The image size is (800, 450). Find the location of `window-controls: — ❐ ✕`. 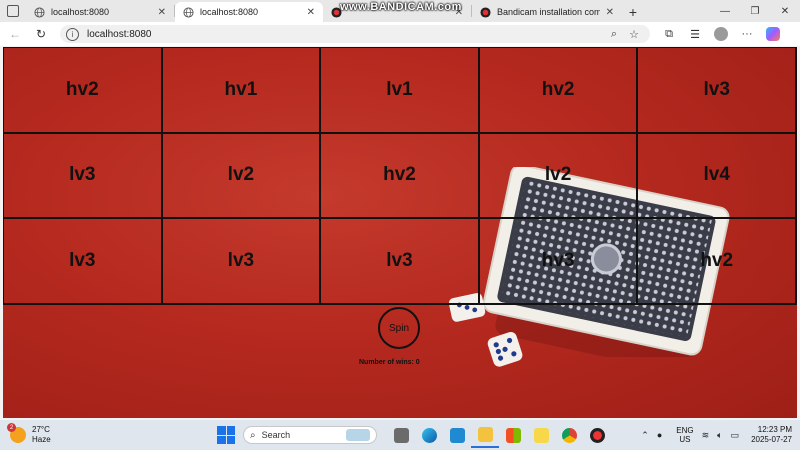

window-controls: — ❐ ✕ is located at coordinates (755, 11).